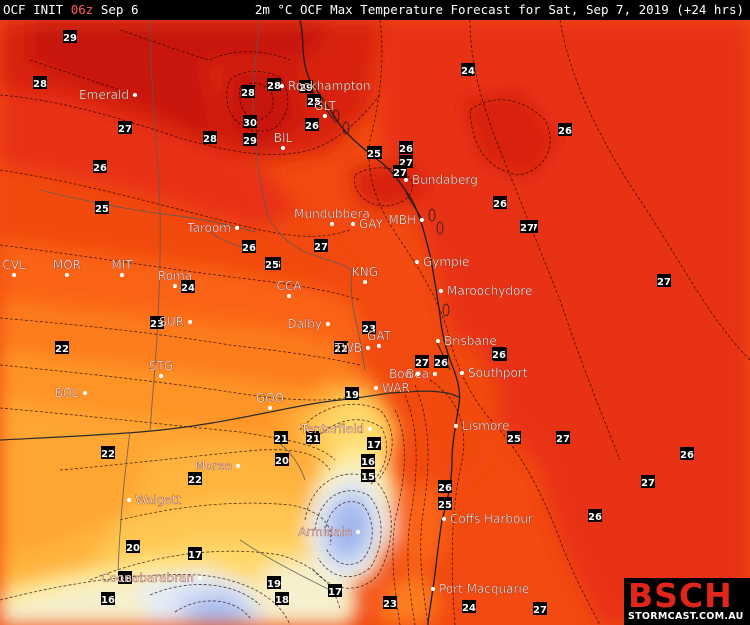 This screenshot has width=750, height=625. What do you see at coordinates (485, 426) in the screenshot?
I see `place-name: Lismore` at bounding box center [485, 426].